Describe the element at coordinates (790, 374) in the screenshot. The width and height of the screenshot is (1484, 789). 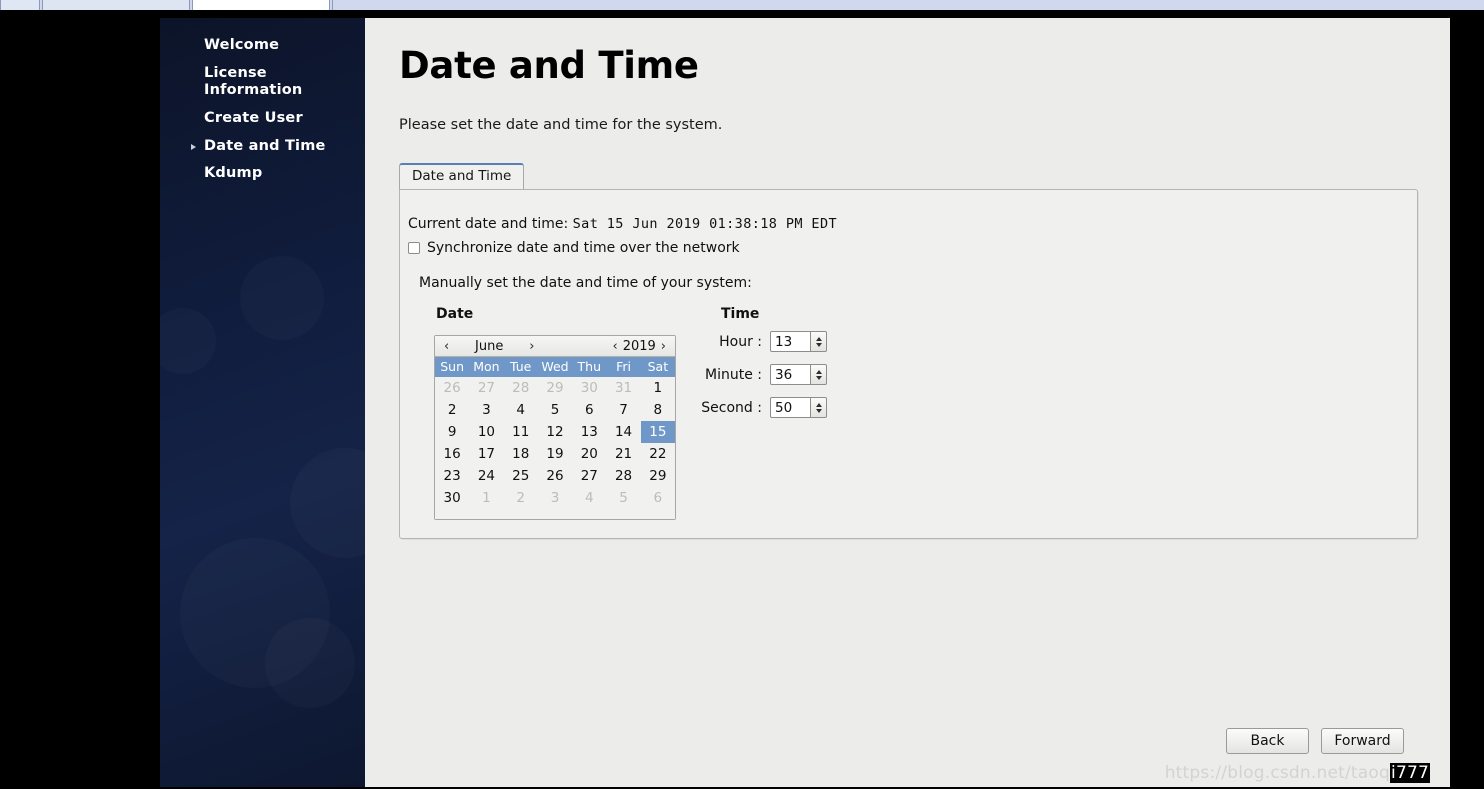
I see `minute-input: 36` at that location.